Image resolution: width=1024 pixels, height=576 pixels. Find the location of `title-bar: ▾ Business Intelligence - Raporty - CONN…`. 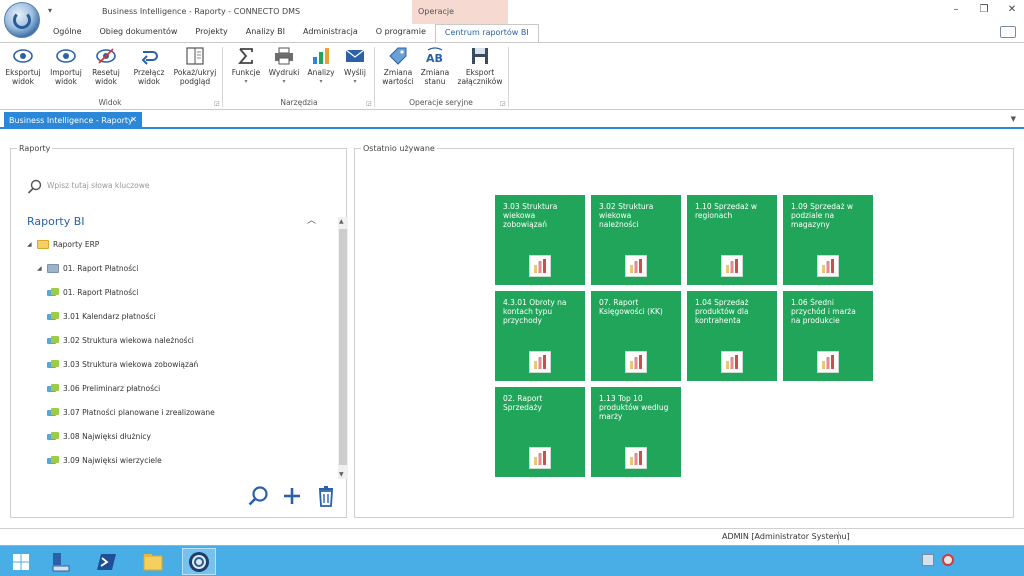

title-bar: ▾ Business Intelligence - Raporty - CONN… is located at coordinates (512, 19).